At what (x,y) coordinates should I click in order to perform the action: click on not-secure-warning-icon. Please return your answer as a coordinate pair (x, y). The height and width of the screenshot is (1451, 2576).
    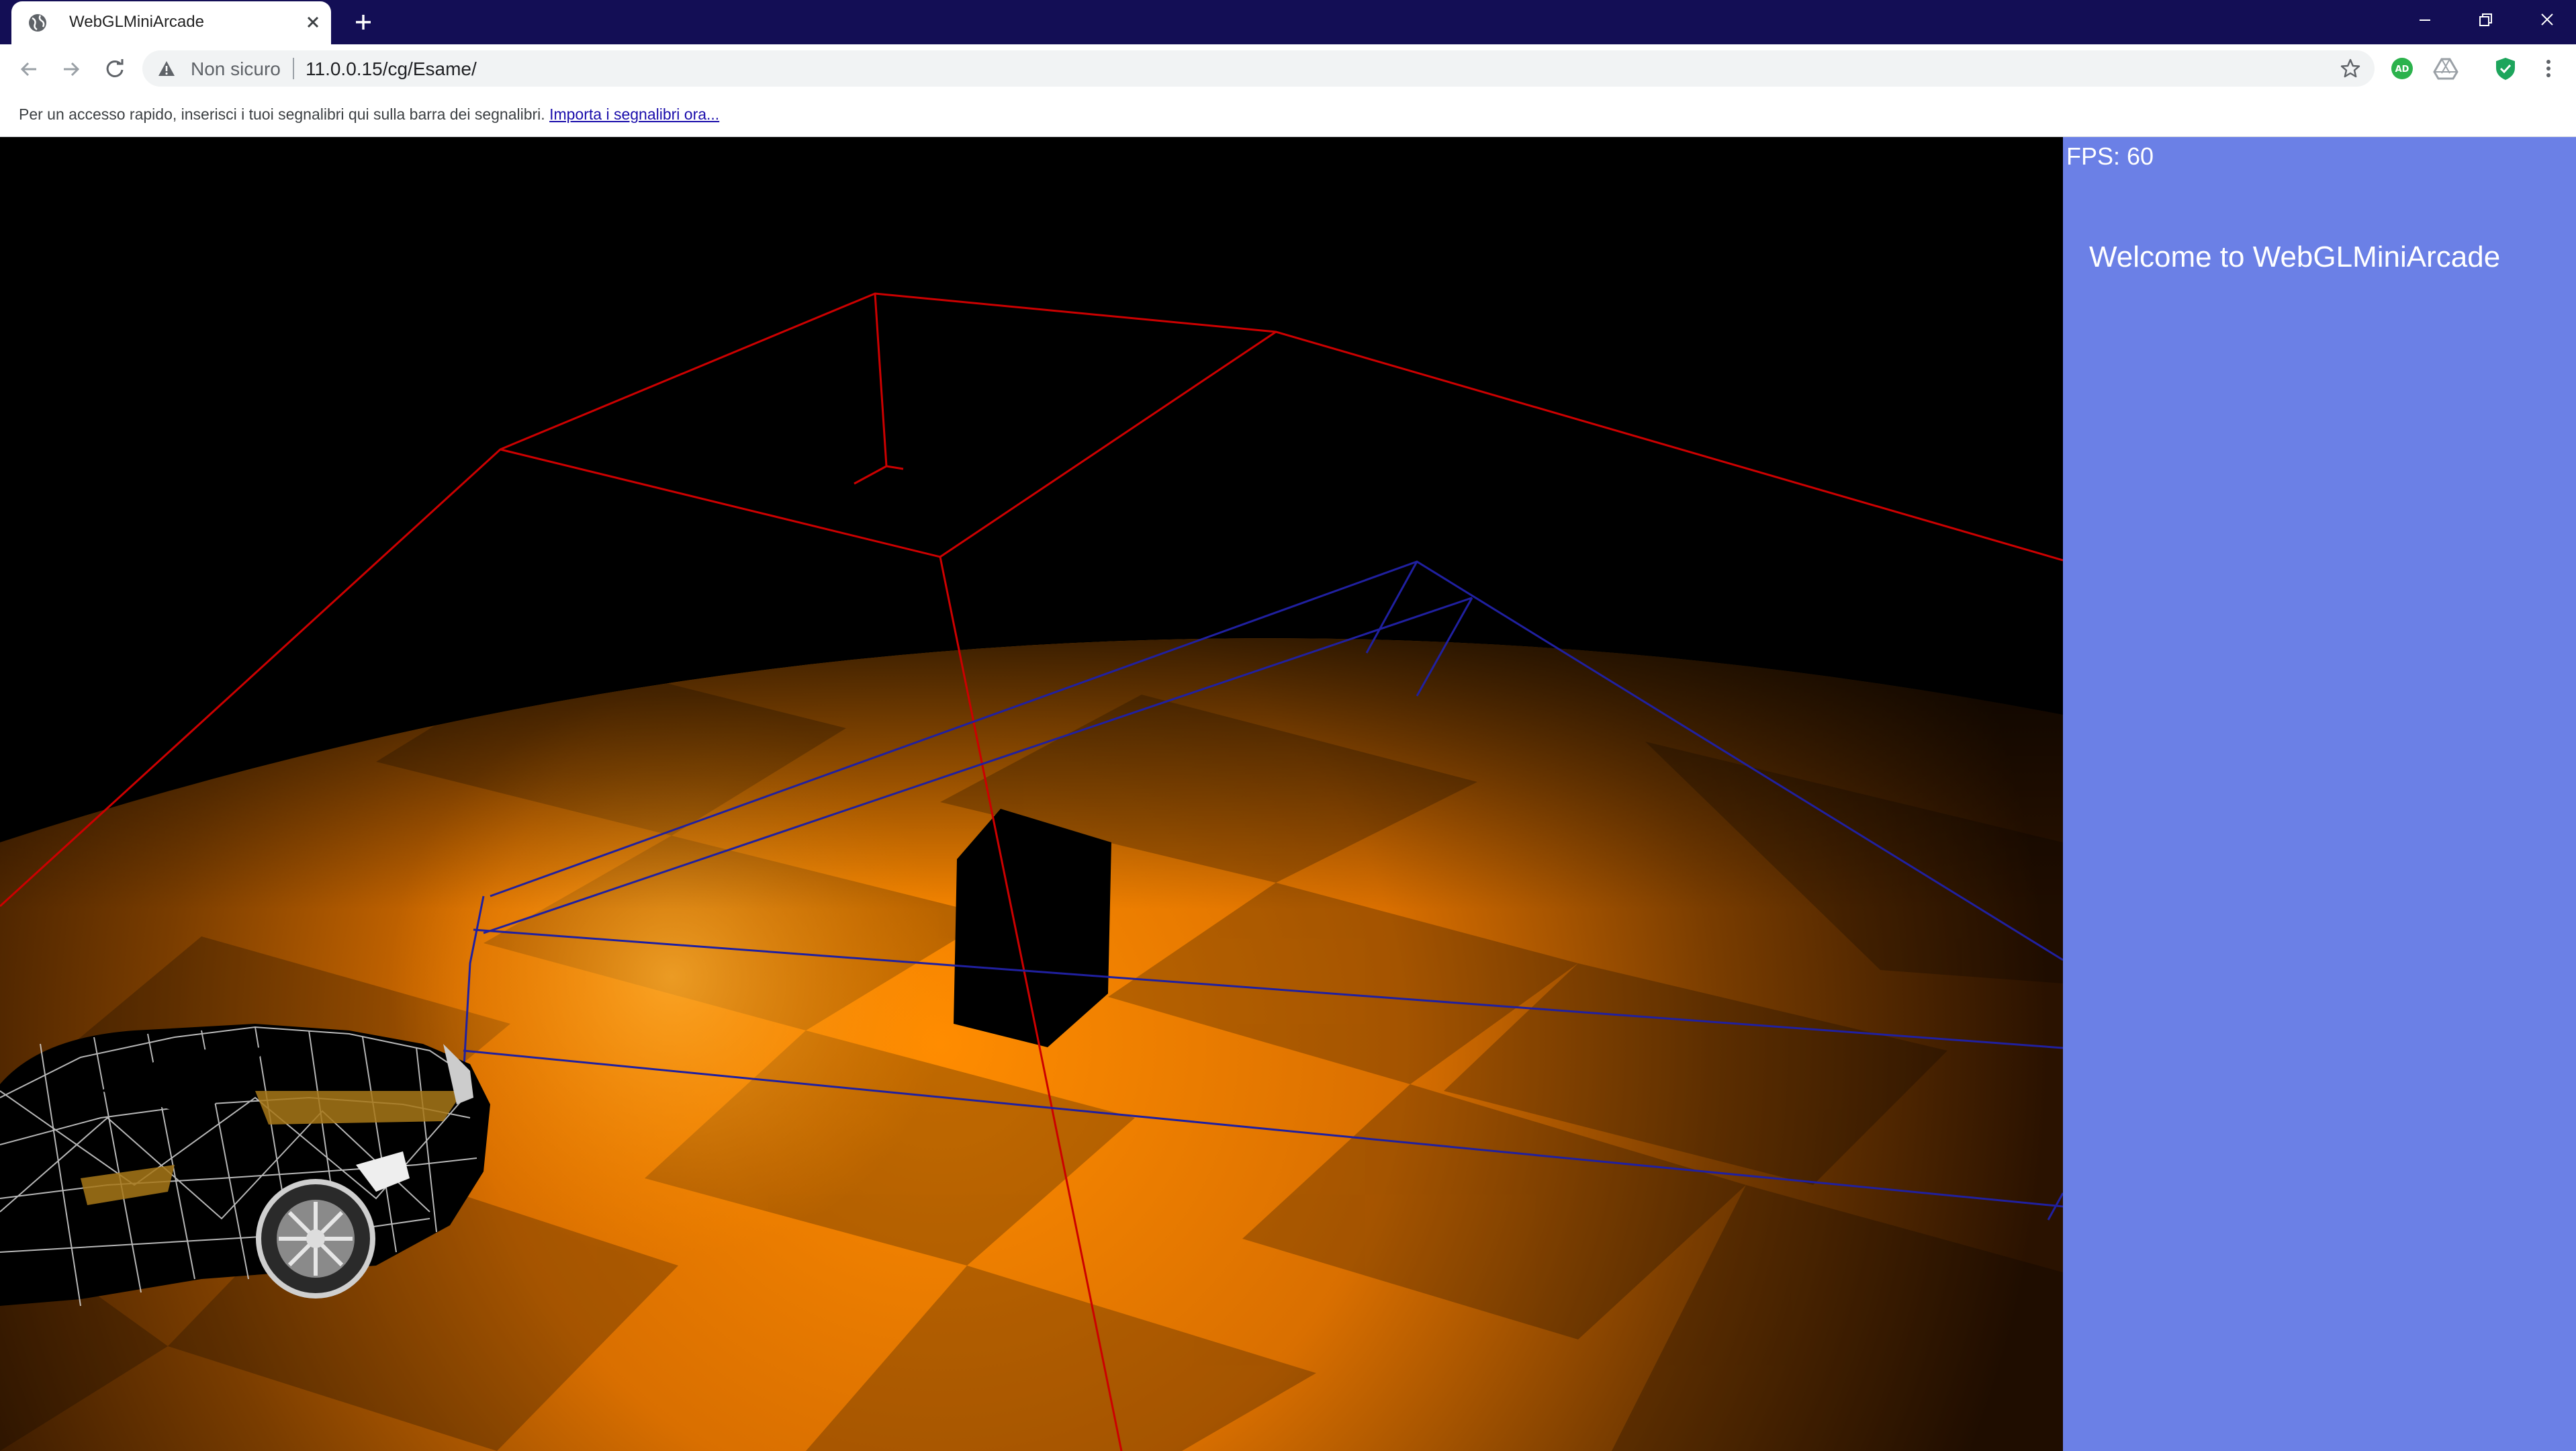
    Looking at the image, I should click on (166, 68).